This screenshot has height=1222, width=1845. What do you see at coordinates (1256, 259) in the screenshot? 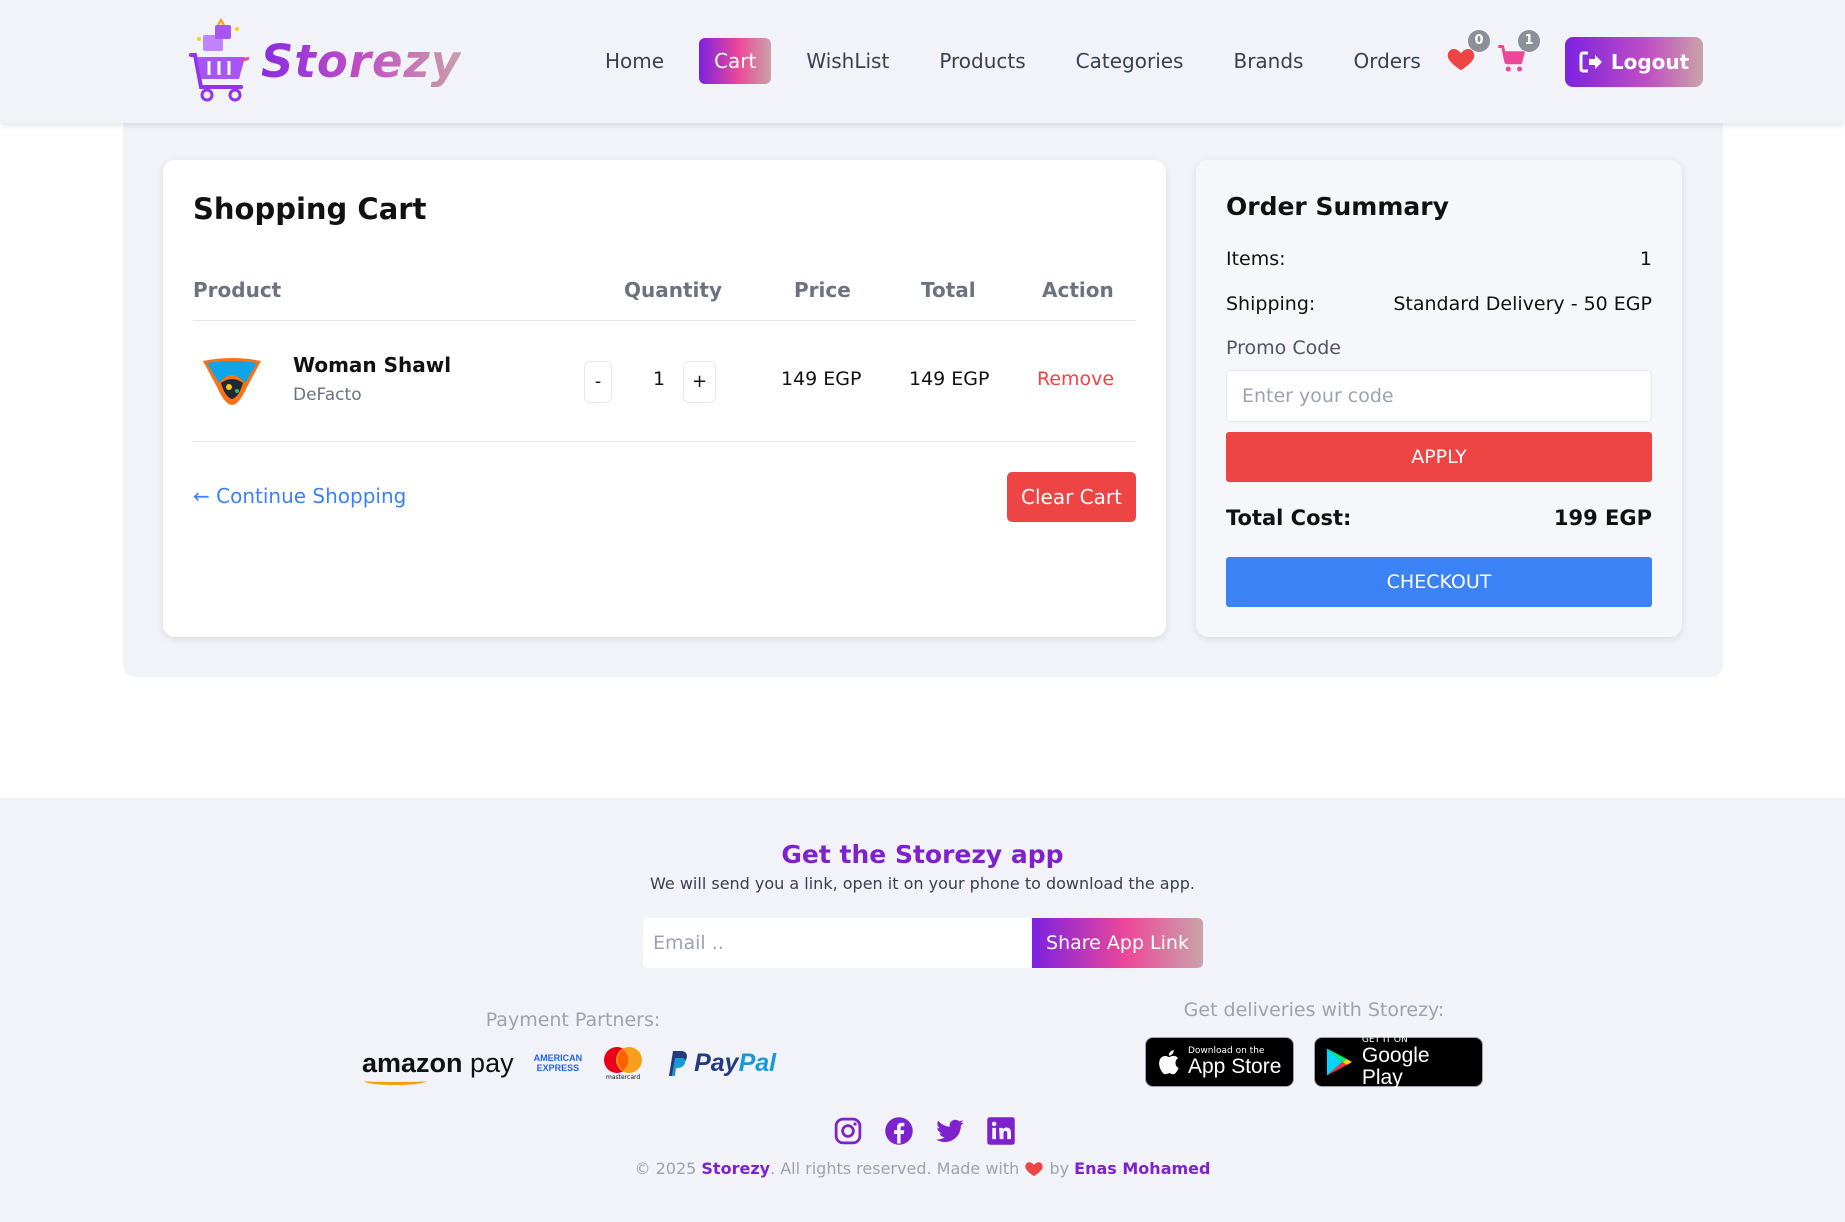
I see `items-label: Items:` at bounding box center [1256, 259].